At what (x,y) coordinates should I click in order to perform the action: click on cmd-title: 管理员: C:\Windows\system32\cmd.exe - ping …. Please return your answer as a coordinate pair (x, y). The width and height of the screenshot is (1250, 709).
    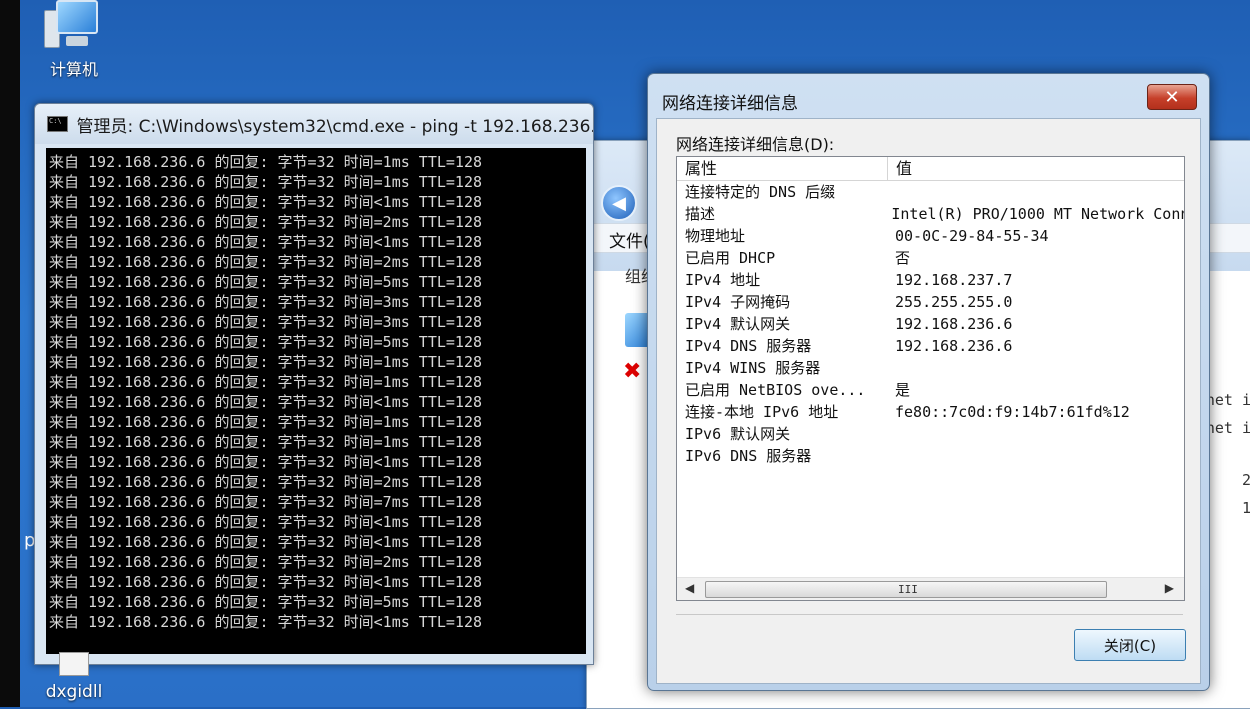
    Looking at the image, I should click on (334, 126).